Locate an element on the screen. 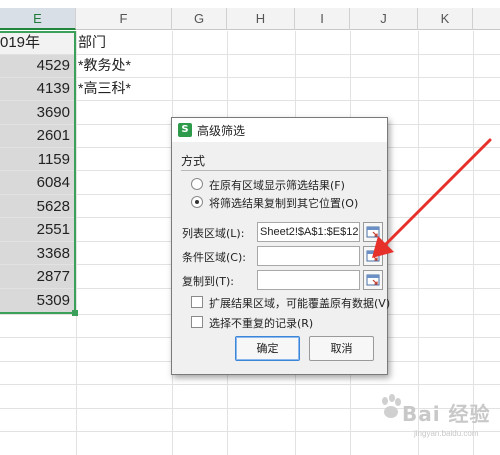 The height and width of the screenshot is (455, 500). column-header-i: I is located at coordinates (322, 19).